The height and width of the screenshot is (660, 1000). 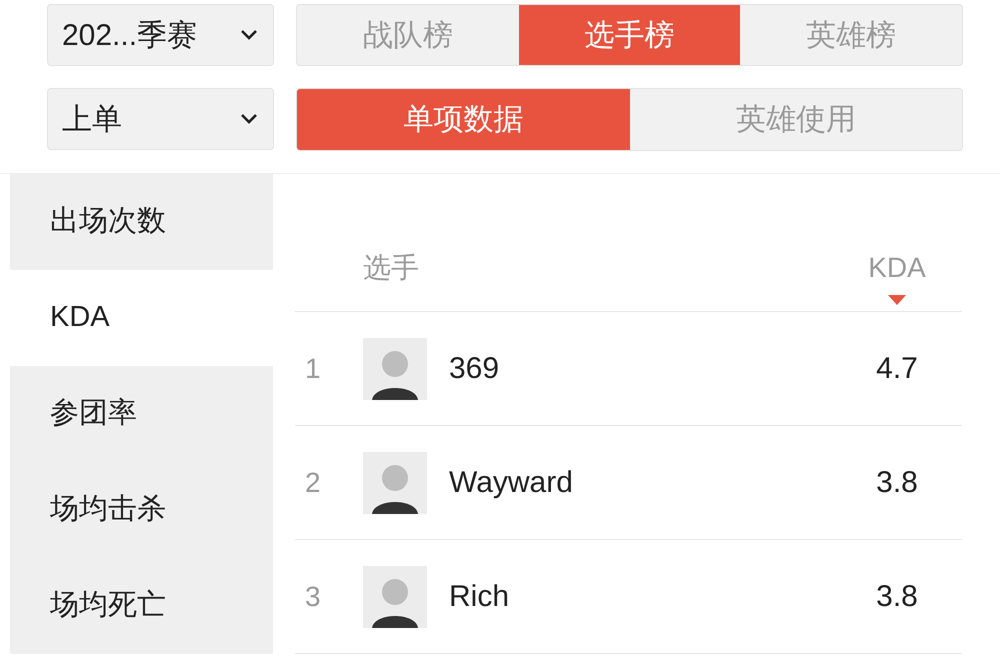 What do you see at coordinates (141, 606) in the screenshot?
I see `sidebar-item: 场均死亡` at bounding box center [141, 606].